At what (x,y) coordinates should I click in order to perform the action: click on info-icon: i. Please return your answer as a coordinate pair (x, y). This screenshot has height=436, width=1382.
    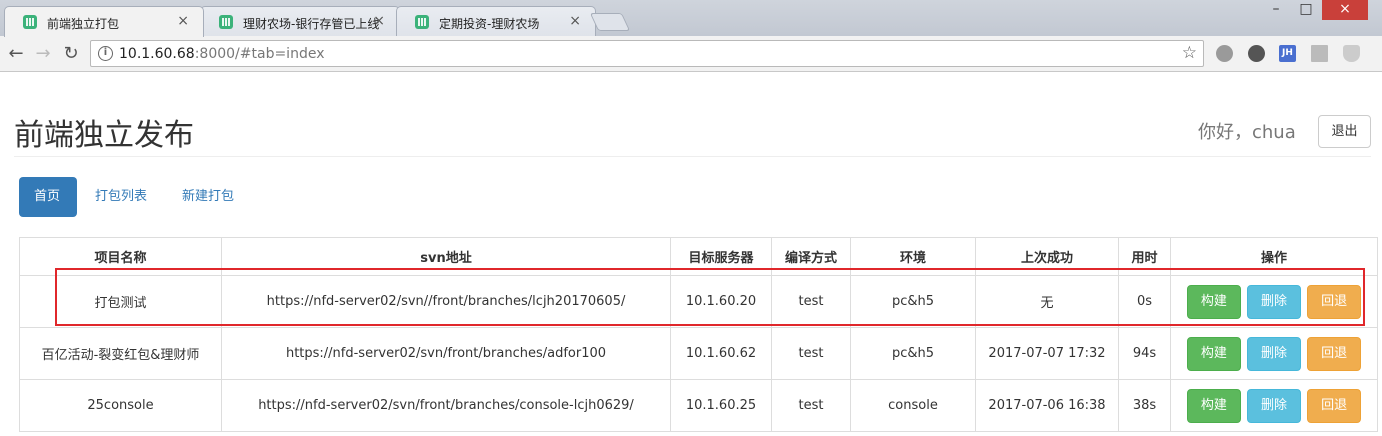
    Looking at the image, I should click on (105, 53).